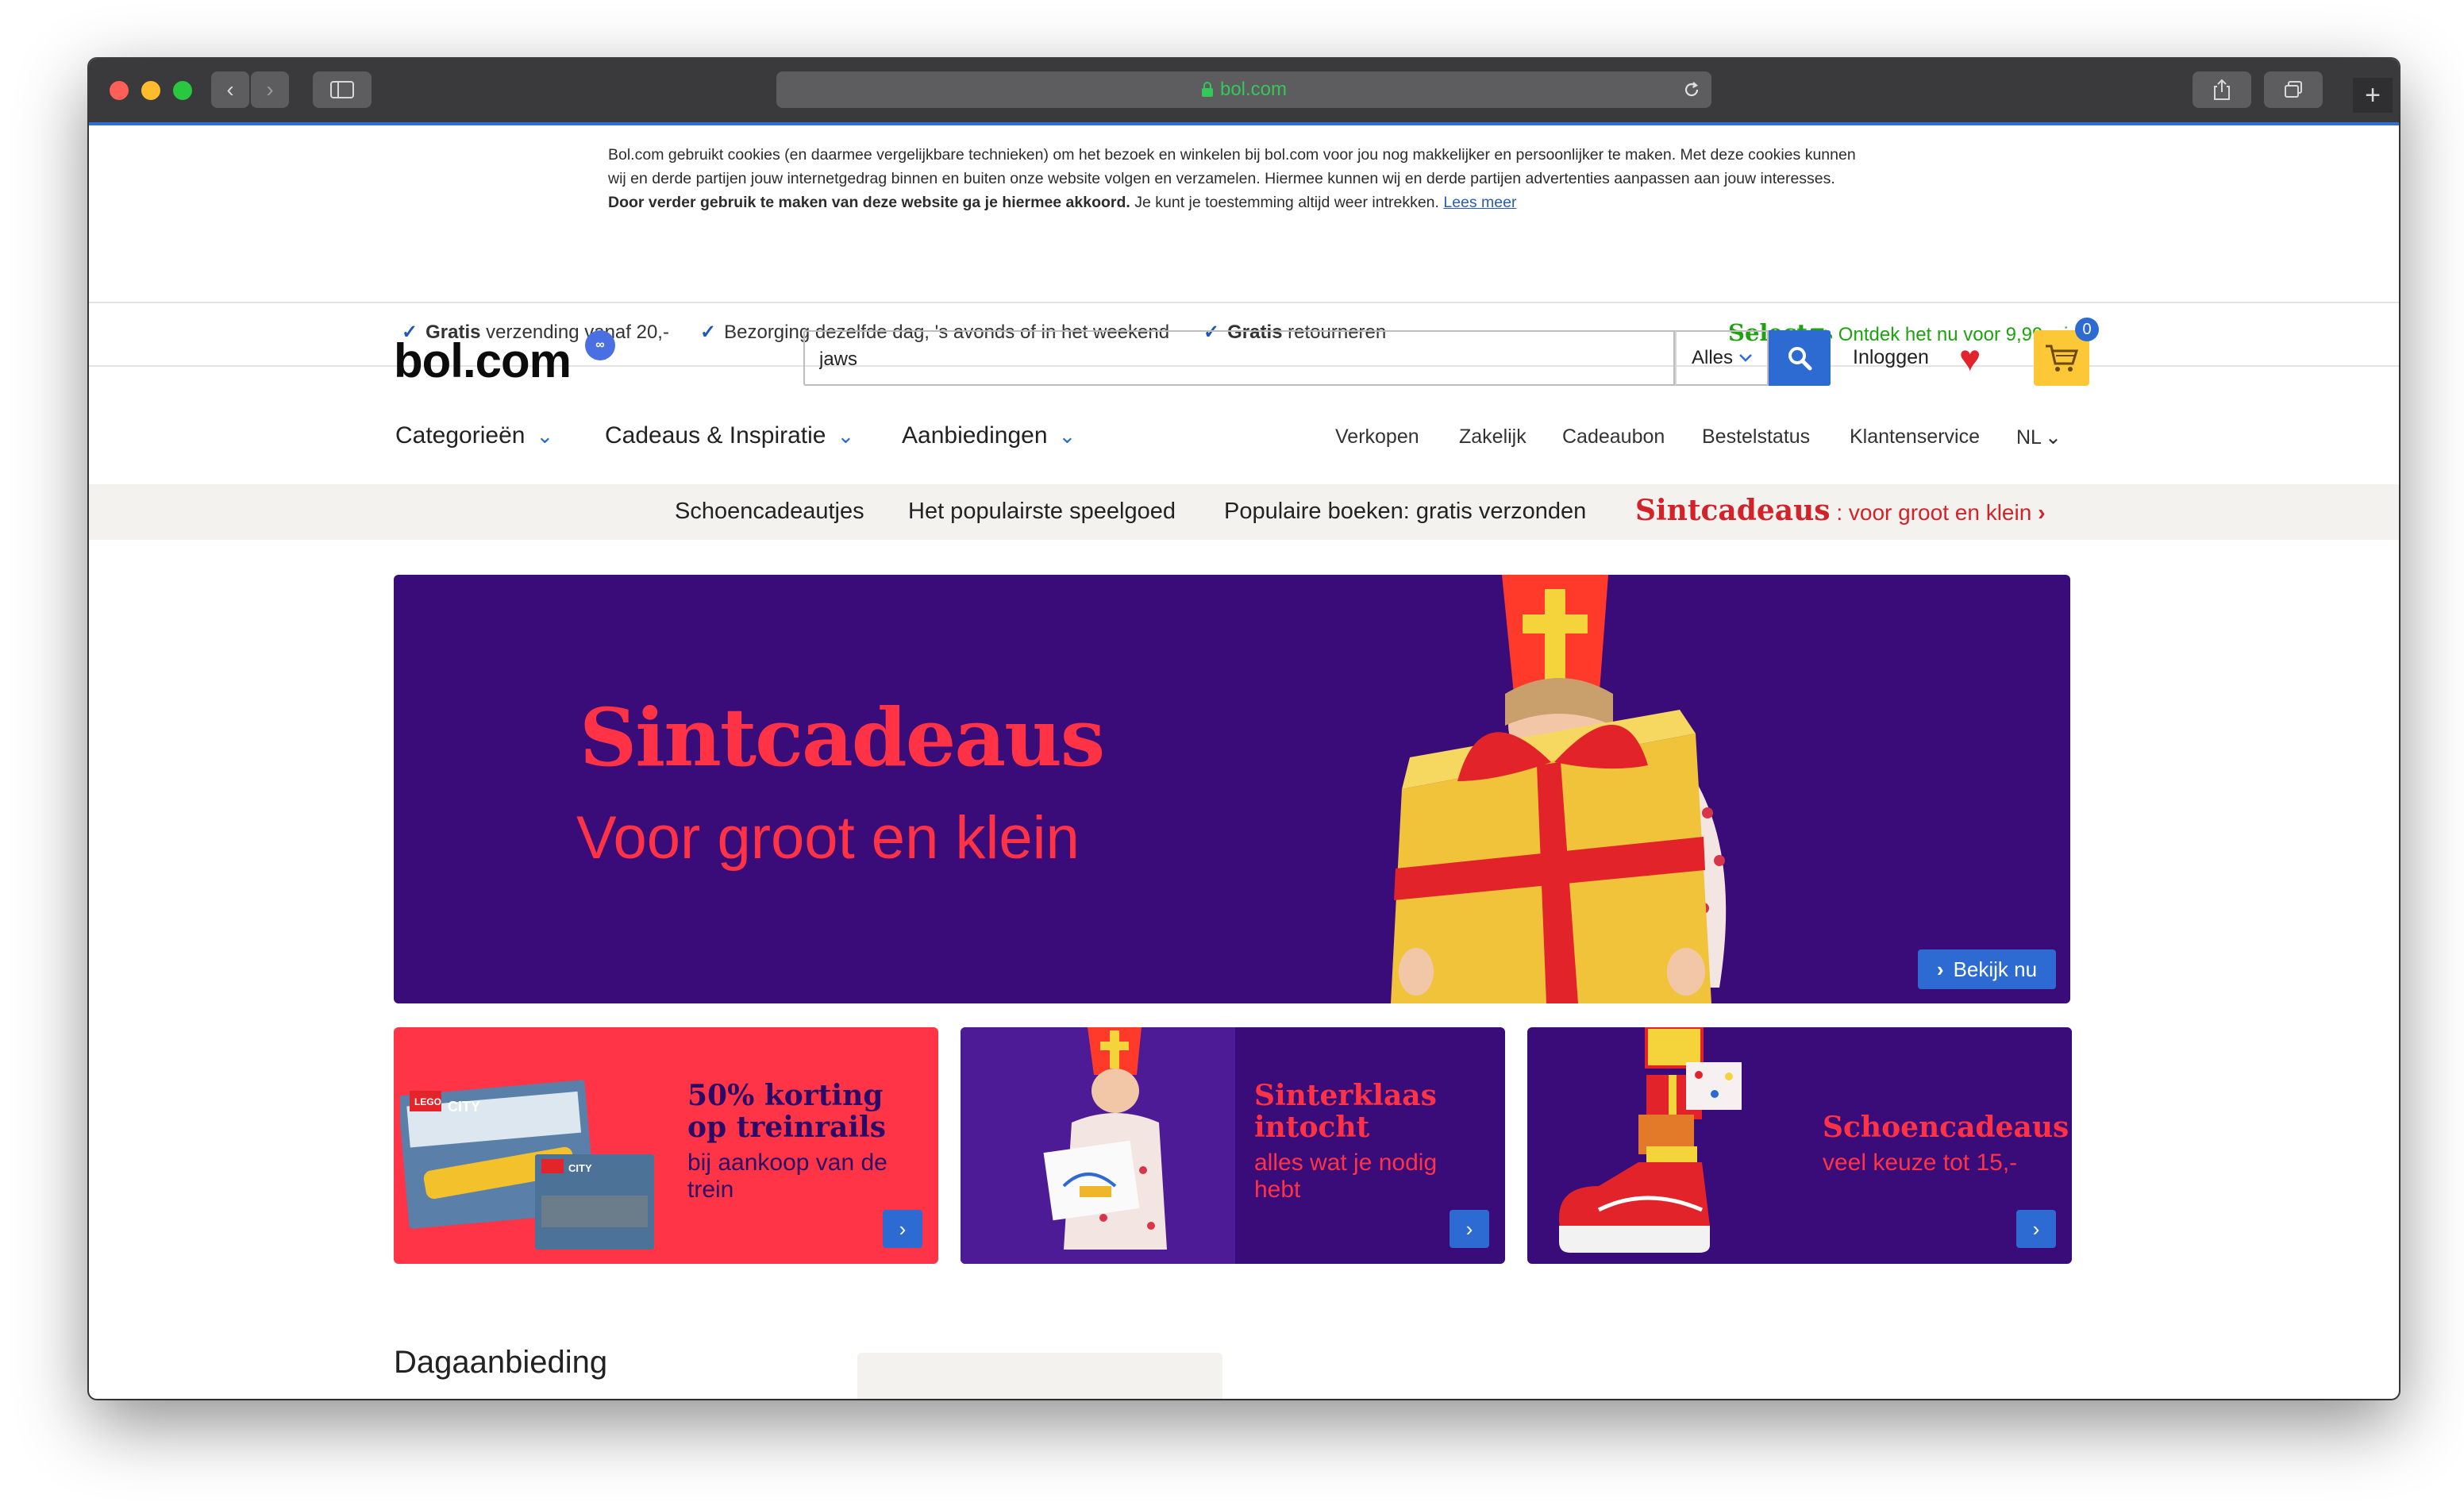 This screenshot has height=1502, width=2464. What do you see at coordinates (785, 1095) in the screenshot?
I see `tile-title-line1: 50% korting` at bounding box center [785, 1095].